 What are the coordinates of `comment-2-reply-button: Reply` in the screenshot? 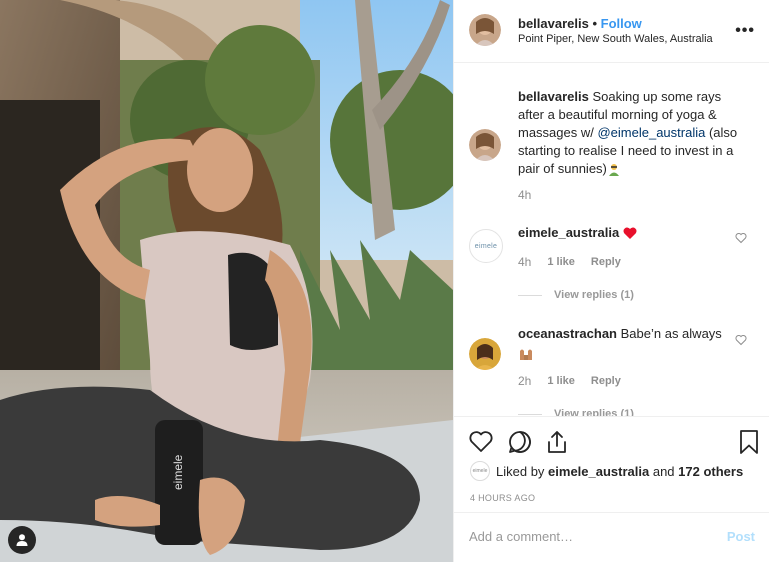 It's located at (606, 381).